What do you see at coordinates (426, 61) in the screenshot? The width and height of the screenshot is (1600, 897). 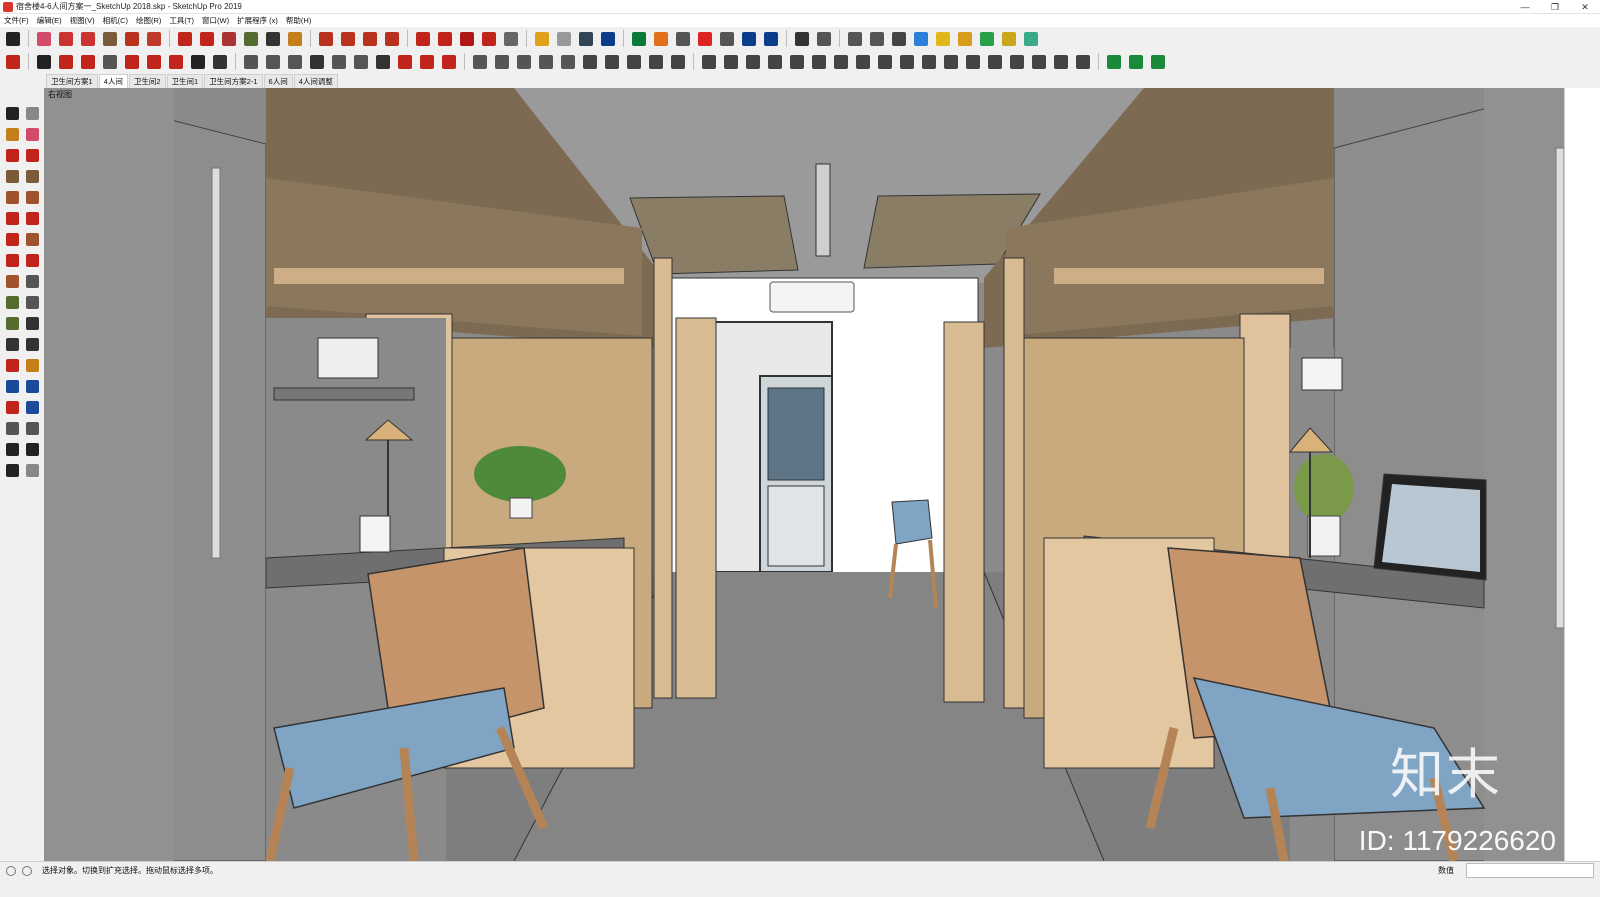 I see `corner2-button` at bounding box center [426, 61].